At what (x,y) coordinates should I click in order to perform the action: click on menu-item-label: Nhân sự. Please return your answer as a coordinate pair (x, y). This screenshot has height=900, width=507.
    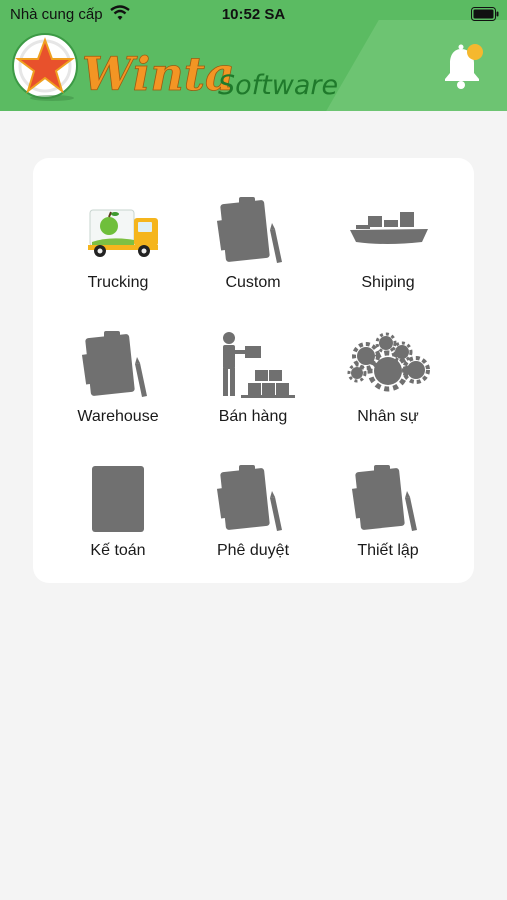
    Looking at the image, I should click on (388, 416).